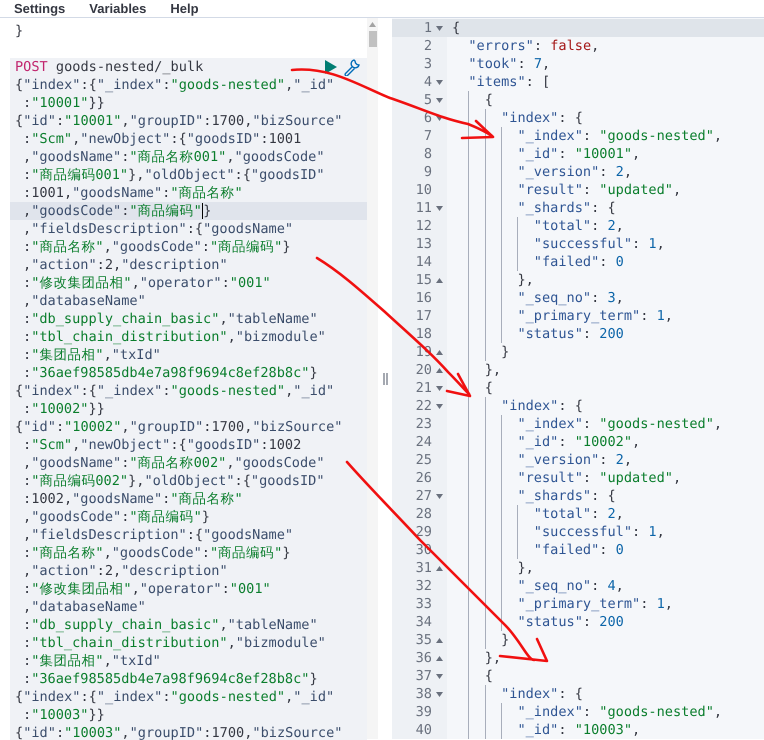 Image resolution: width=764 pixels, height=740 pixels. I want to click on code-line: "items": [, so click(509, 82).